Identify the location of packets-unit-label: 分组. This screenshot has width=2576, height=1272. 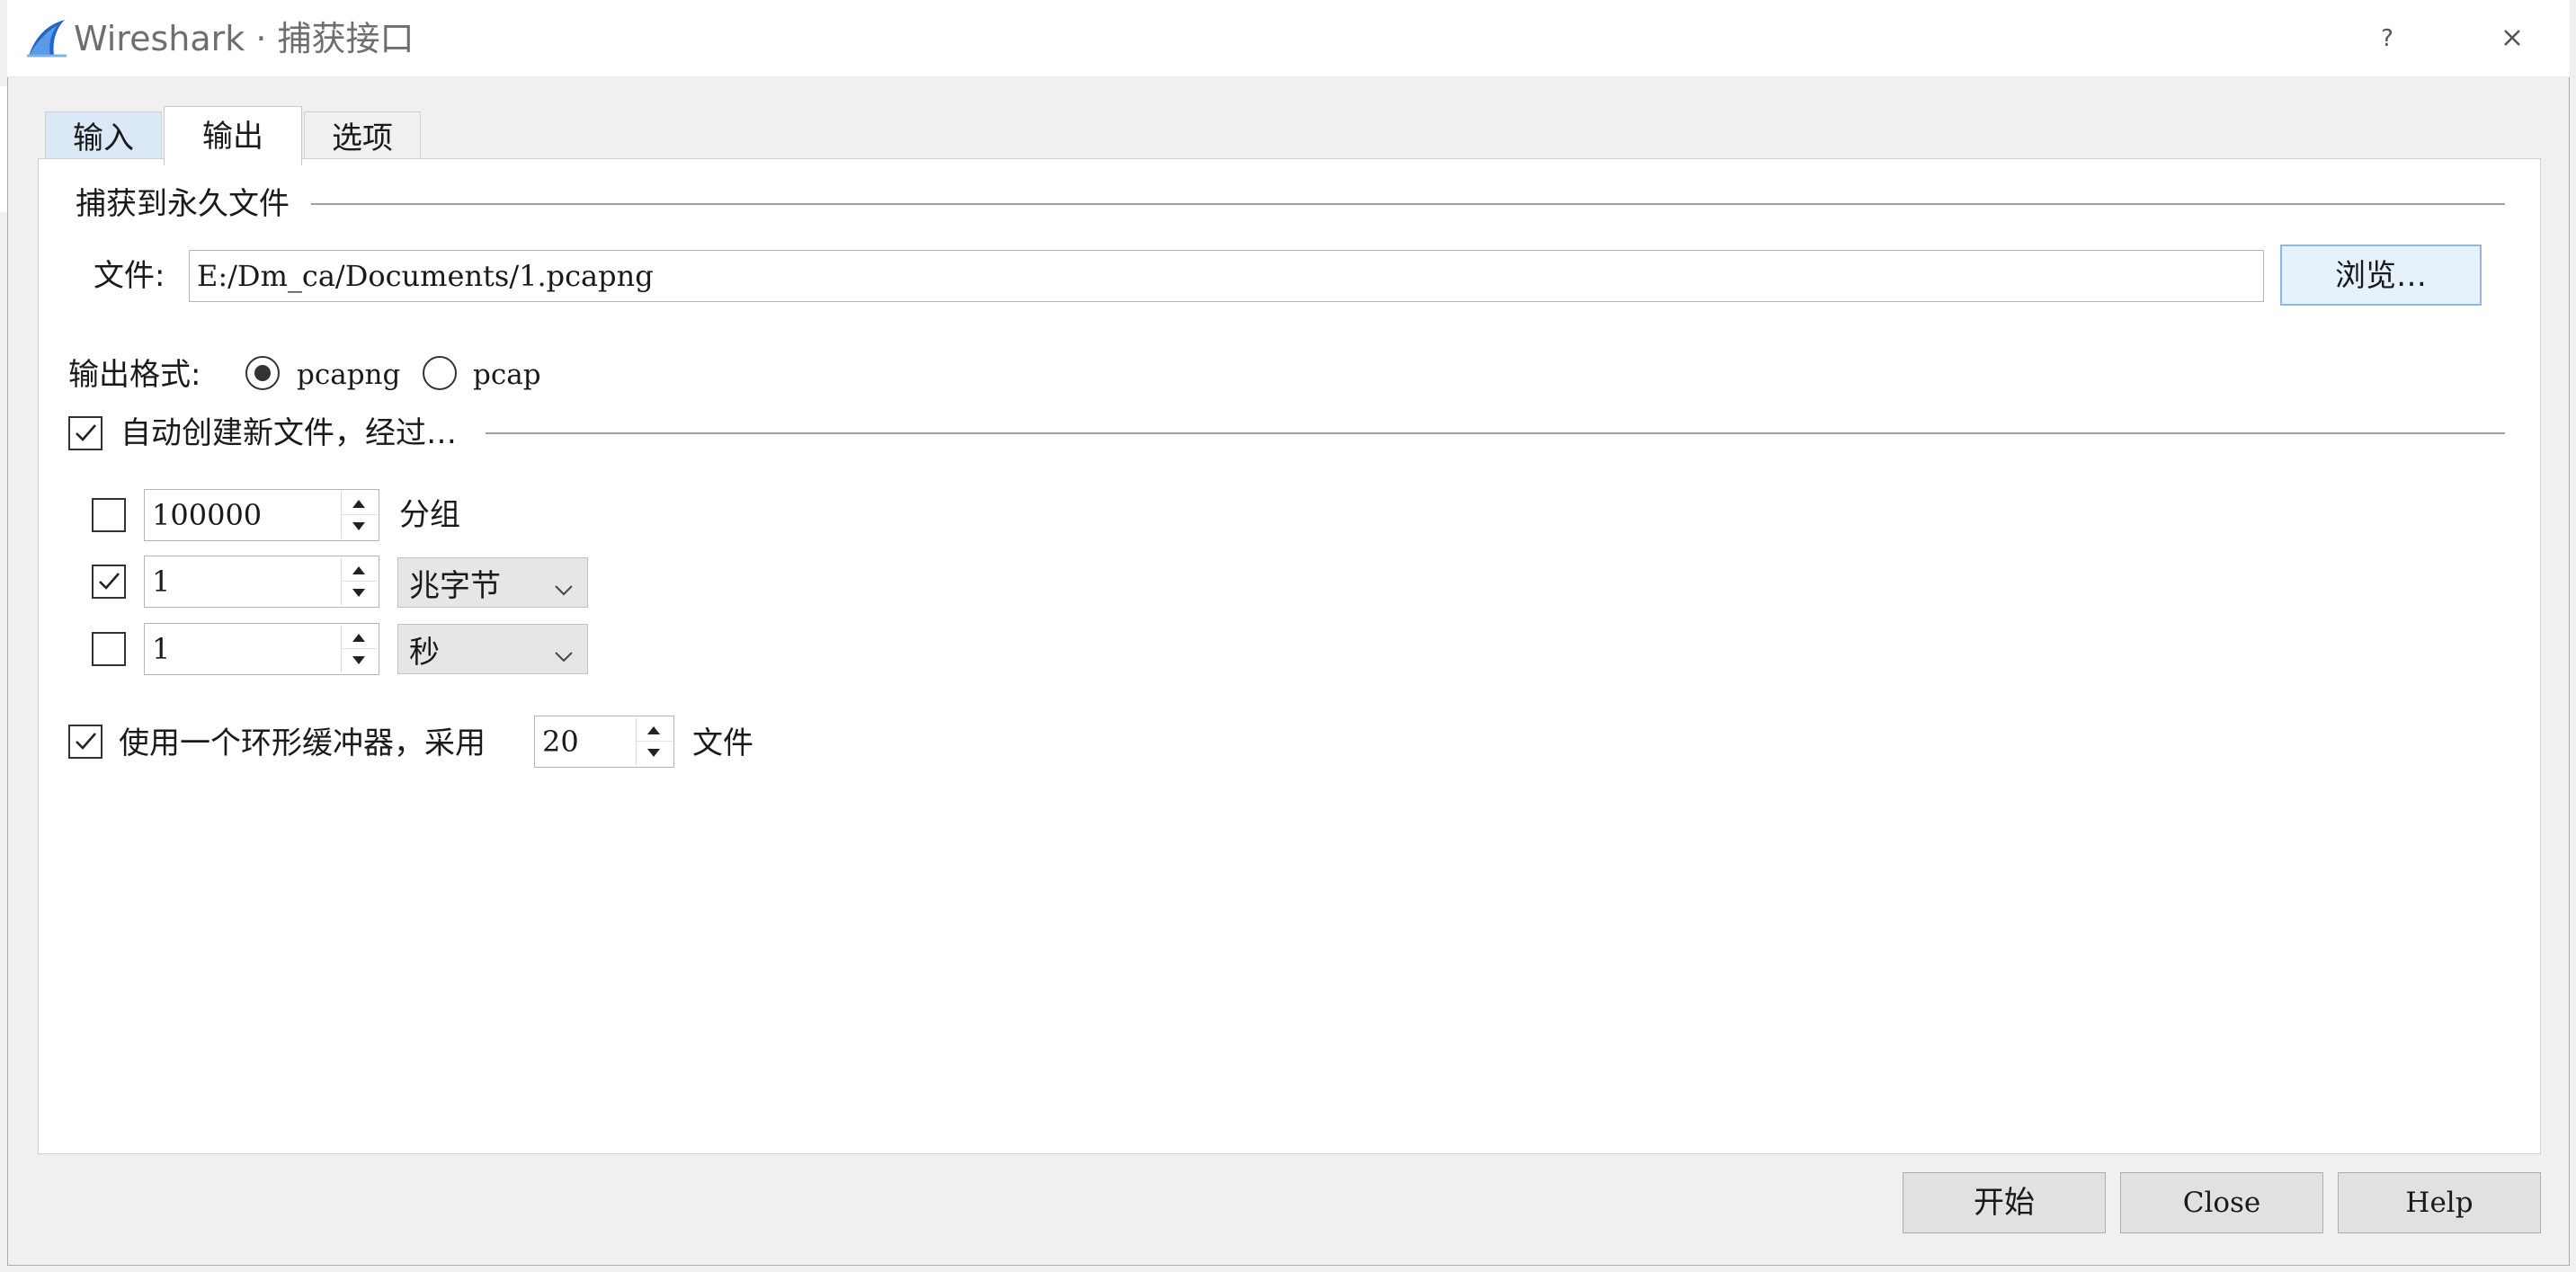
(430, 515).